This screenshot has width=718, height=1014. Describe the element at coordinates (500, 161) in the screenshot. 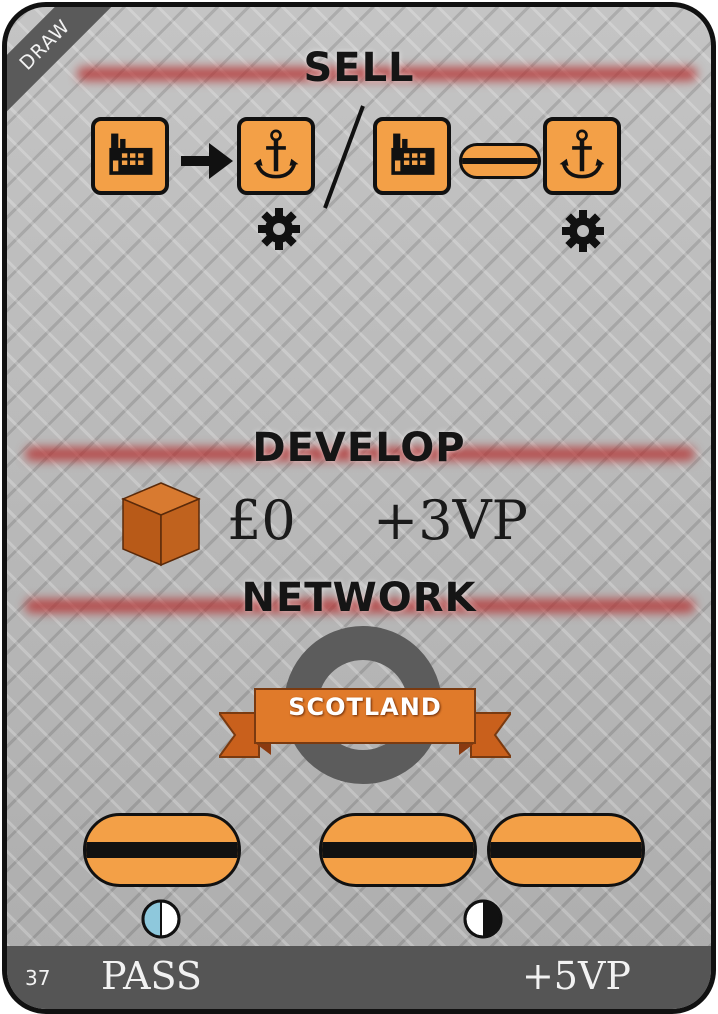

I see `link-icon` at that location.